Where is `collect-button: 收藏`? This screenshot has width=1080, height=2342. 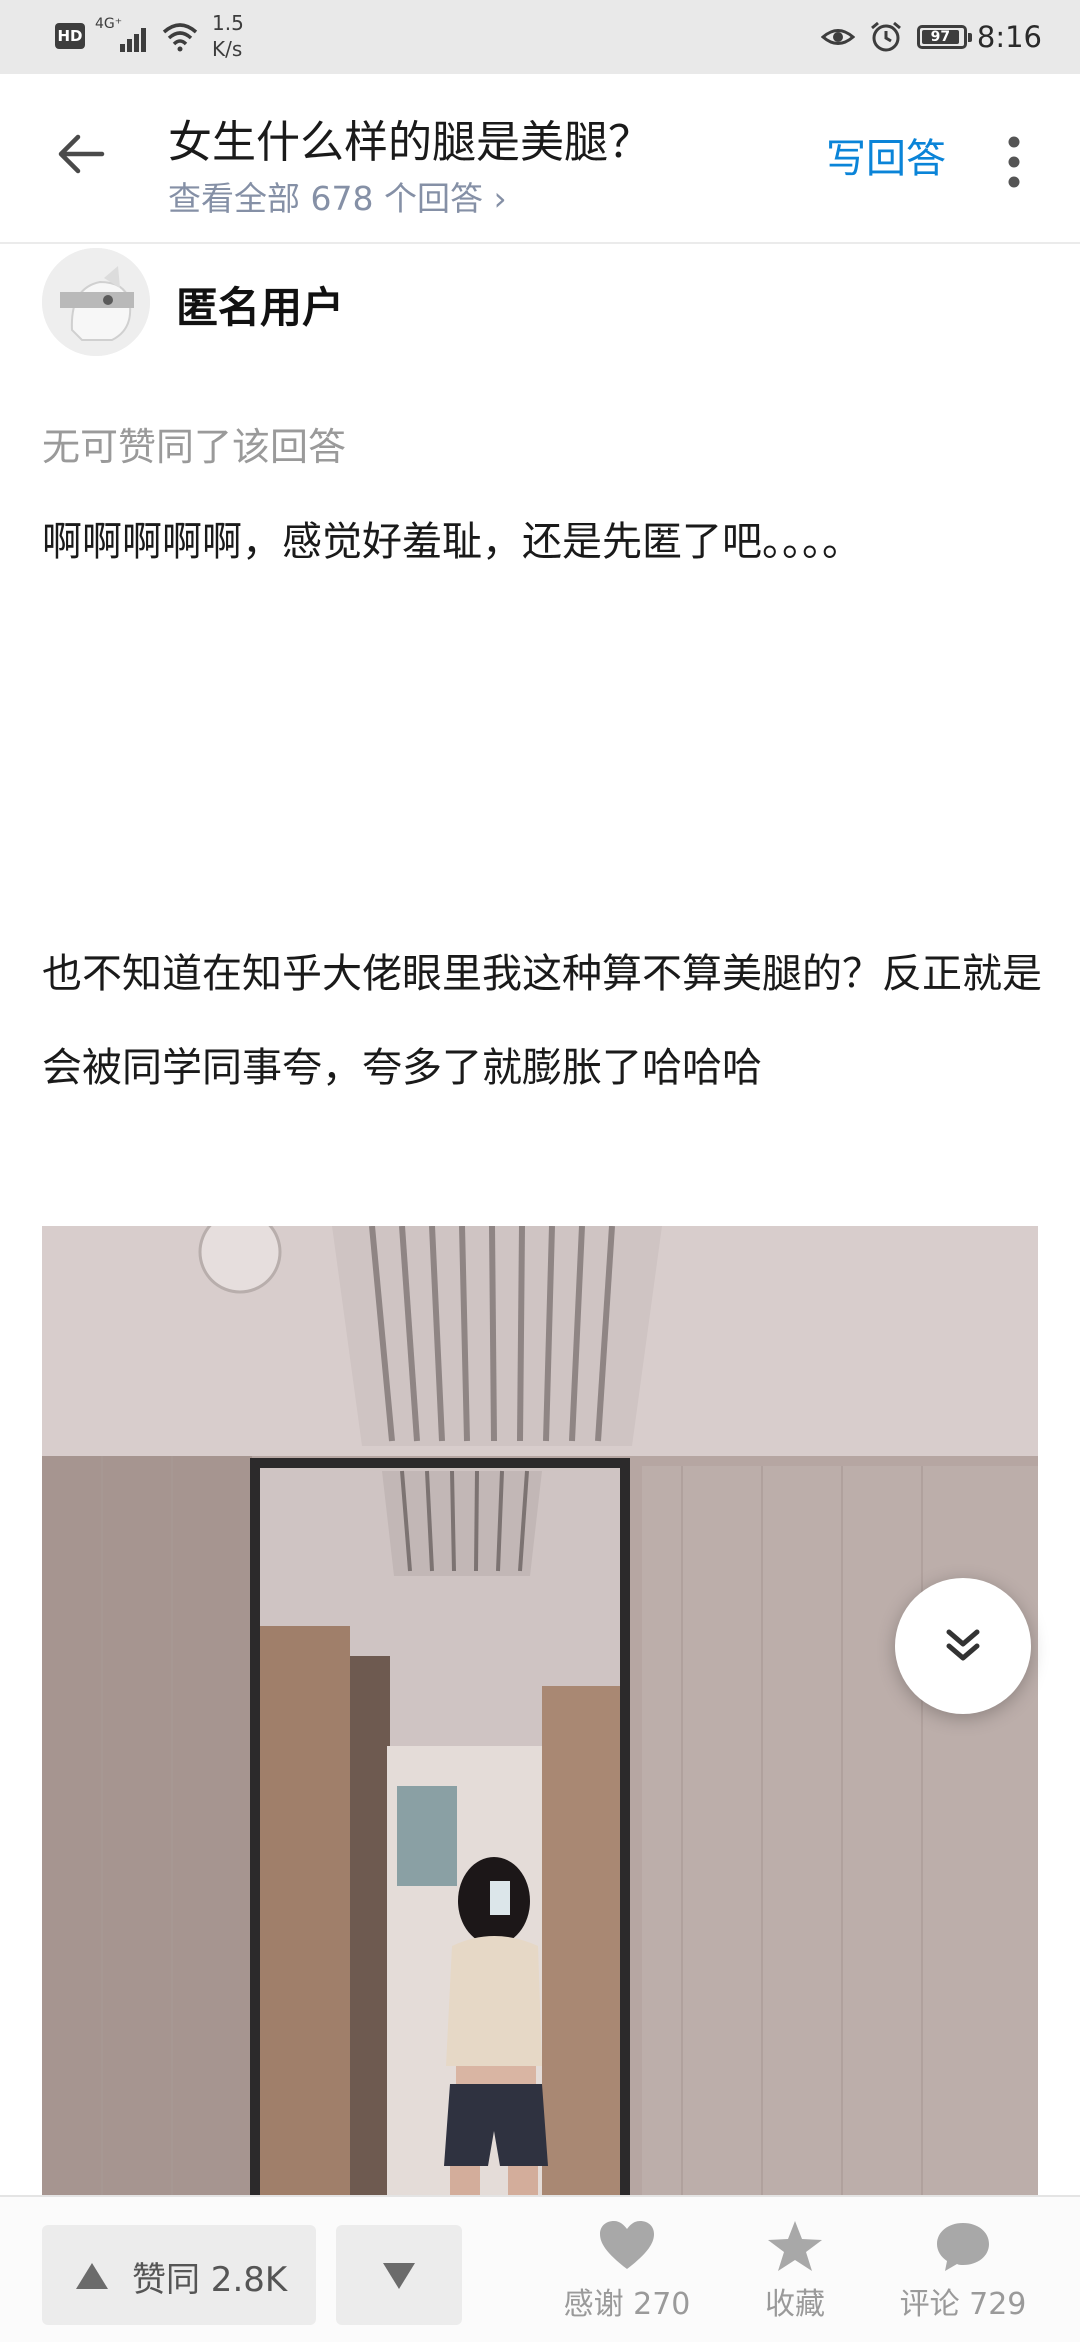
collect-button: 收藏 is located at coordinates (795, 2274).